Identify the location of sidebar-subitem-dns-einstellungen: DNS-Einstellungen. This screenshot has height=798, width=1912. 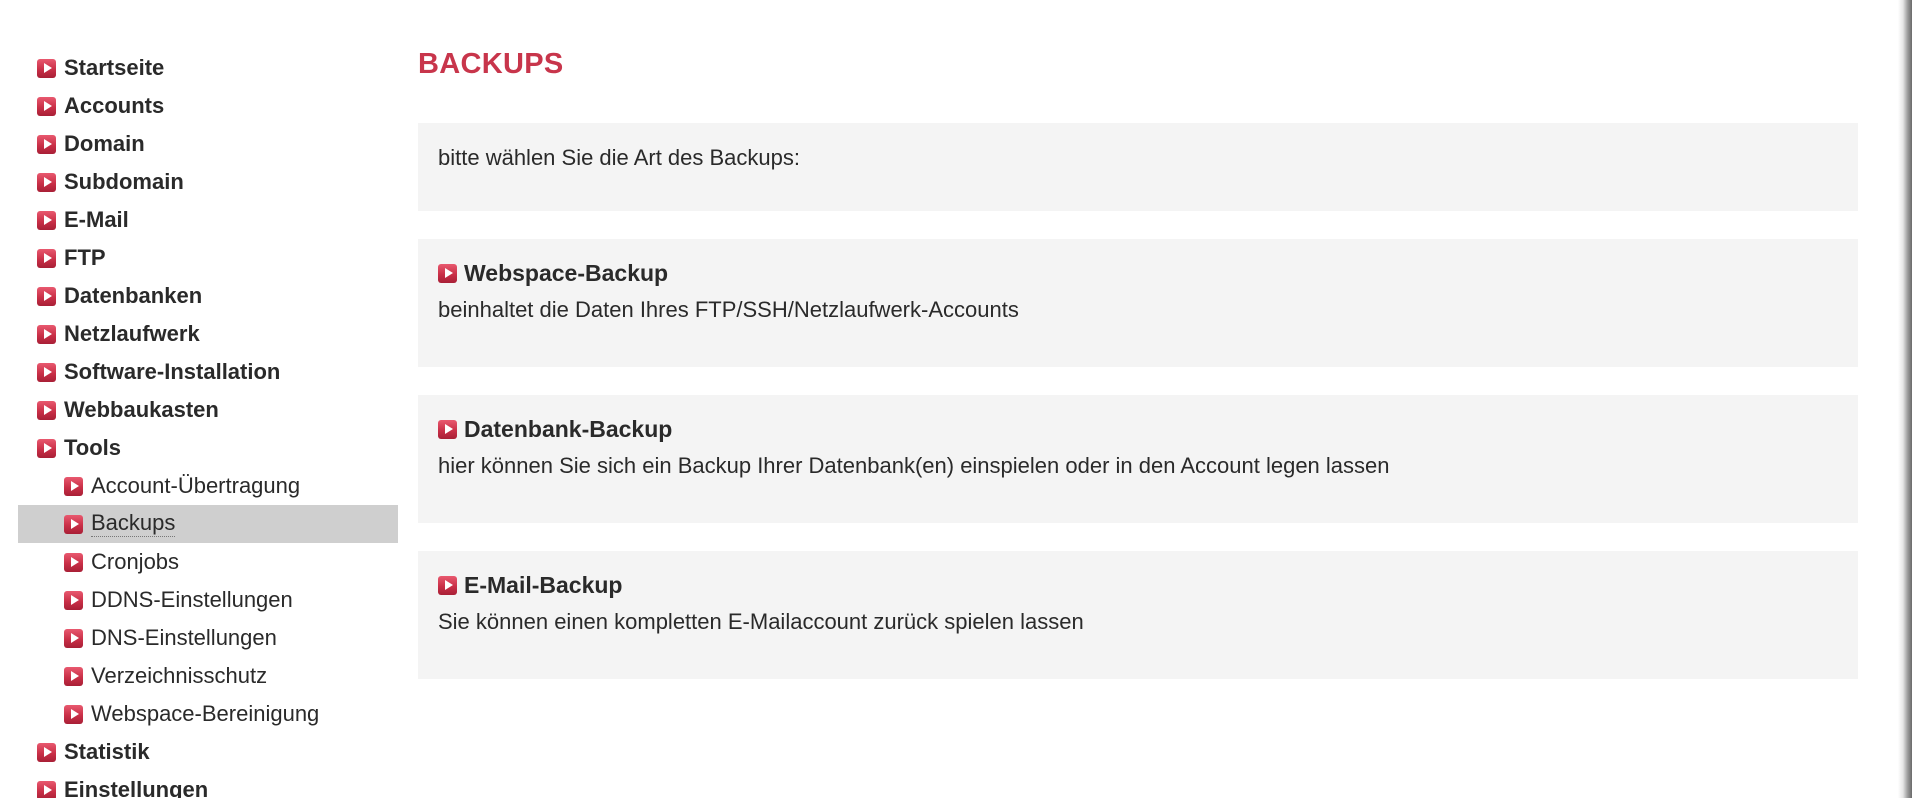
(208, 638).